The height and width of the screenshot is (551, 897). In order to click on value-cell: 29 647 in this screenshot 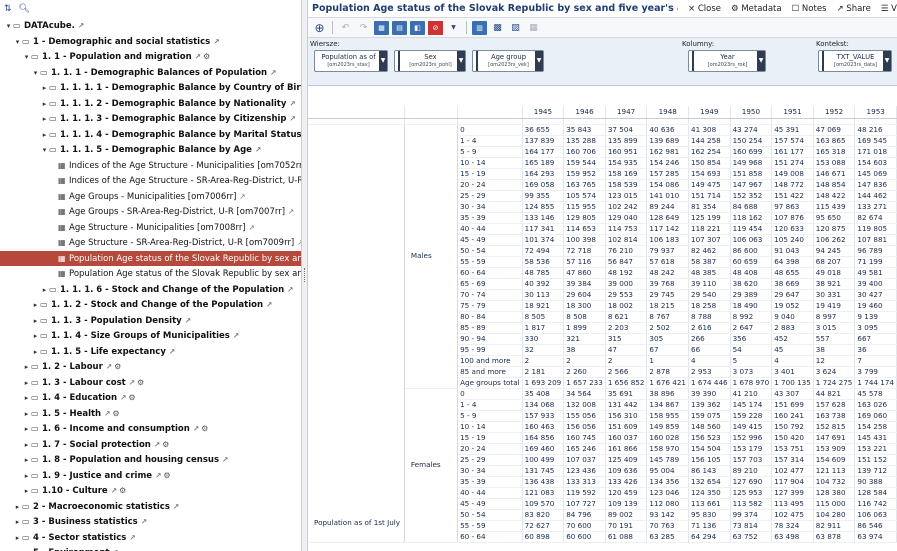, I will do `click(792, 295)`.